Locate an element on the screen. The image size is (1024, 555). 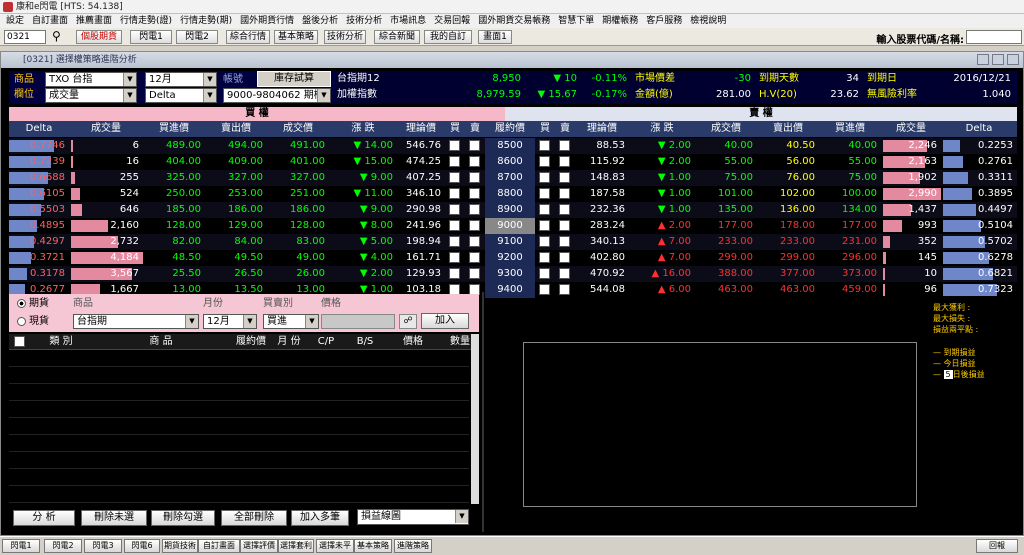
strike-price: 8500 is located at coordinates (510, 146).